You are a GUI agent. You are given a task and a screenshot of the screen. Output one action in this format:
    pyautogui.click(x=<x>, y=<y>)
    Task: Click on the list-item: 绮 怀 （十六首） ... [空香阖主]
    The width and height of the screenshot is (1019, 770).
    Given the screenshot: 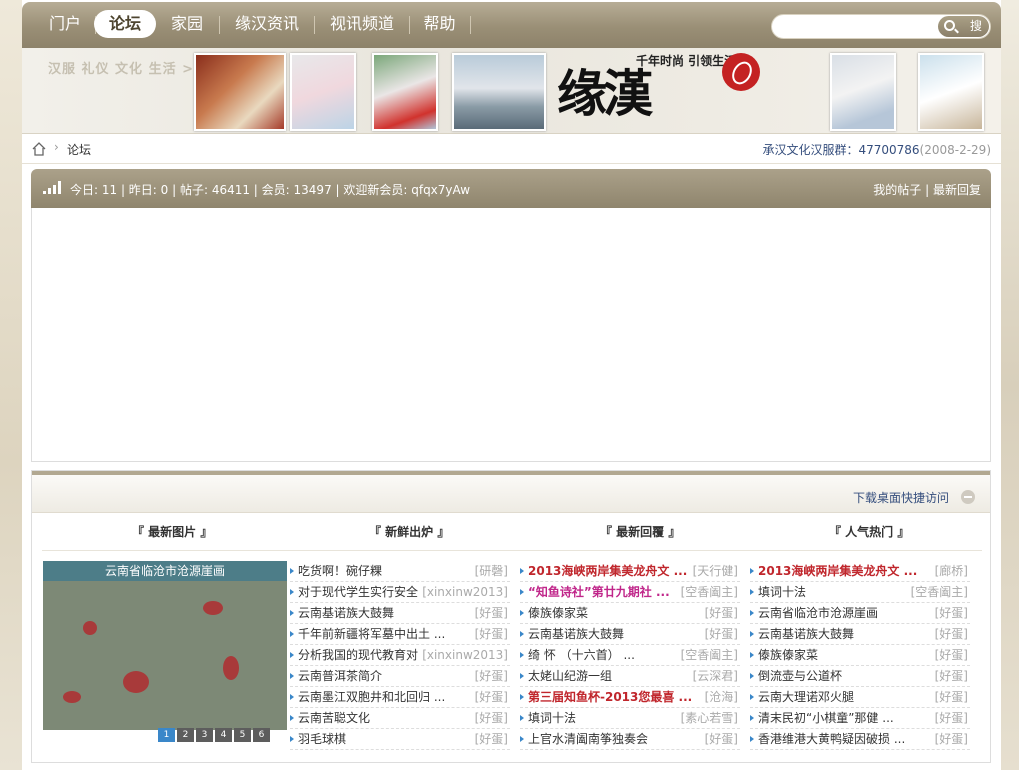 What is the action you would take?
    pyautogui.click(x=630, y=655)
    